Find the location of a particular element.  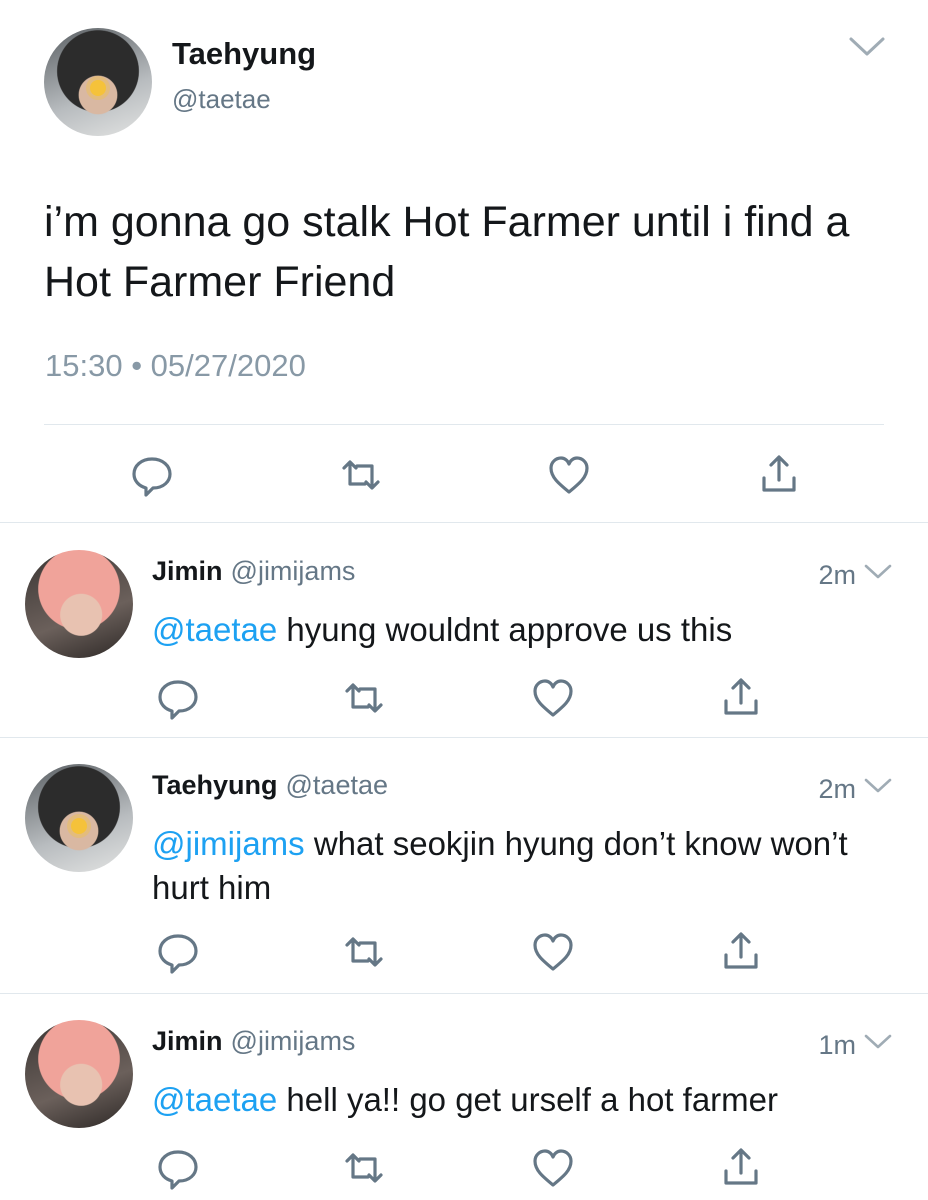

tweet-timestamp: 15:30 • 05/27/2020 is located at coordinates (175, 365).